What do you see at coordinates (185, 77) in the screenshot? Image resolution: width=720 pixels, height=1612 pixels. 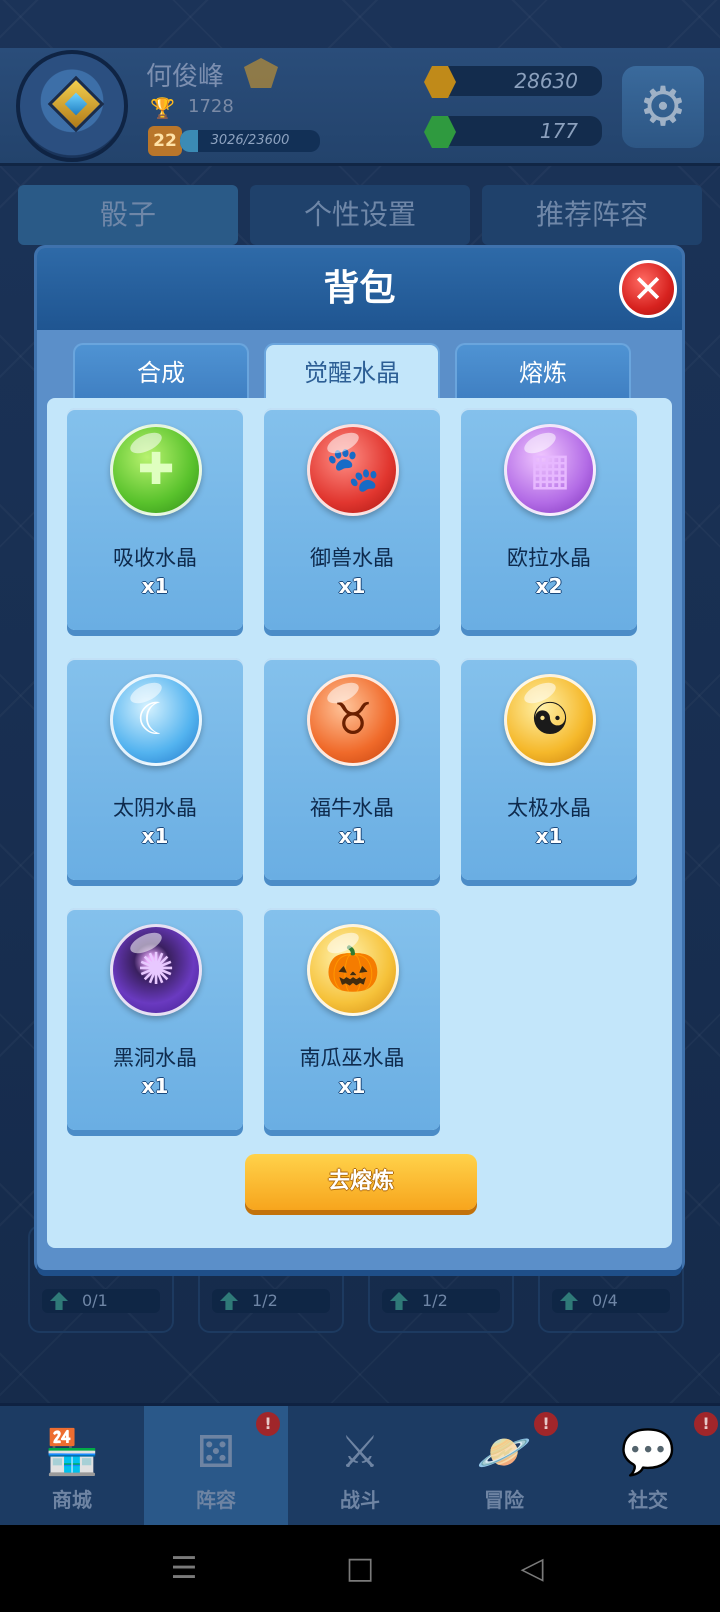 I see `player-name: 何俊峰` at bounding box center [185, 77].